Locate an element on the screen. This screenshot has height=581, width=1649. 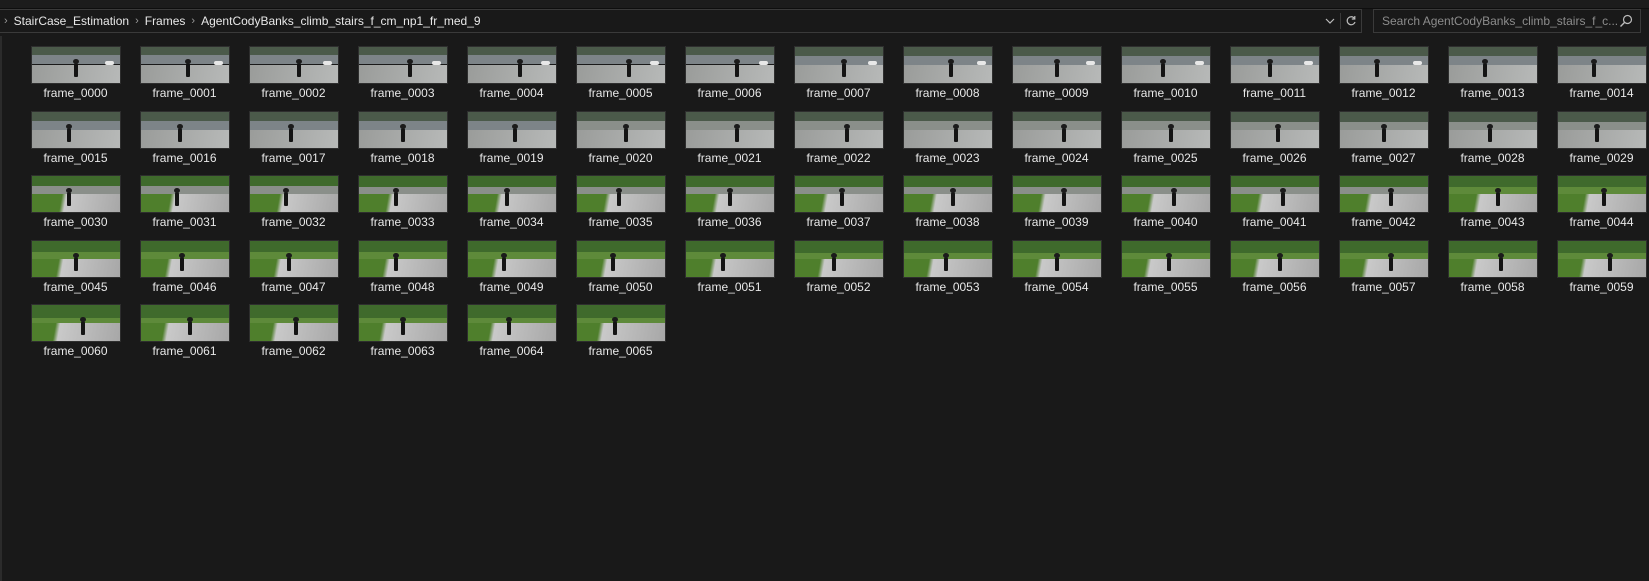
file-tile: frame_0031 is located at coordinates (184, 207).